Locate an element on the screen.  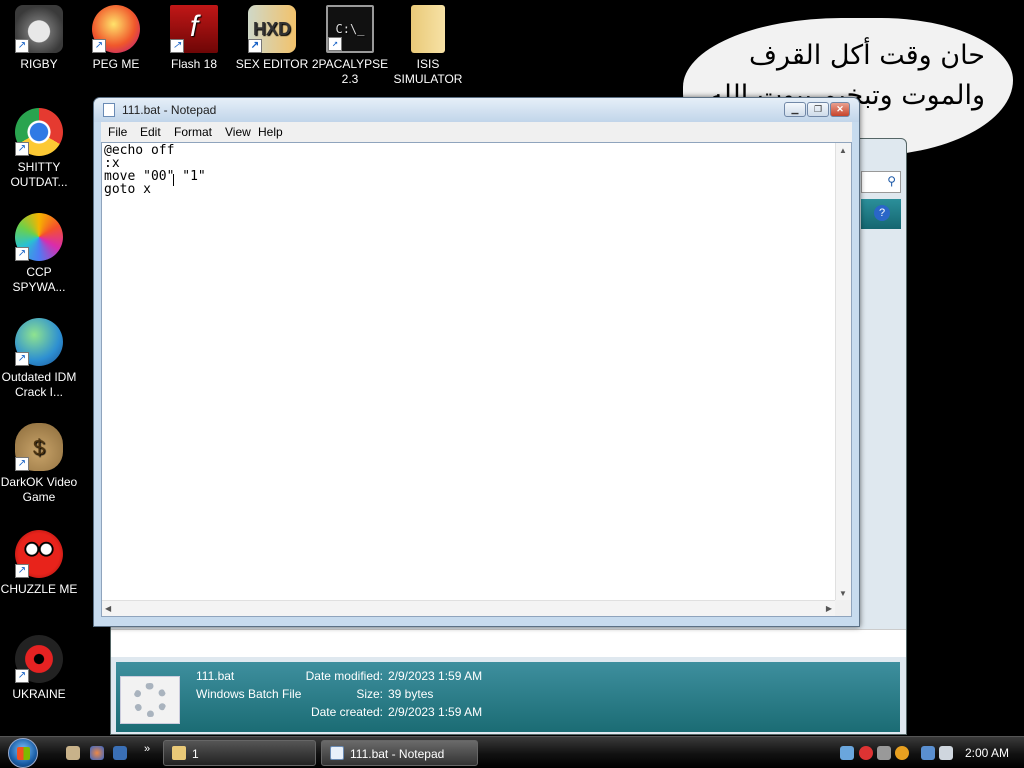
editor-text: @echo off :x move "00" "1" goto x is located at coordinates (155, 170).